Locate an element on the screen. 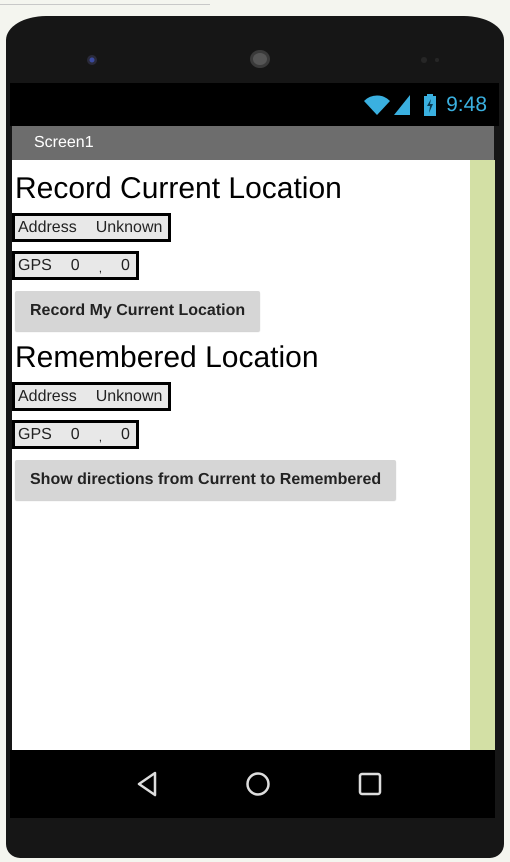 Image resolution: width=510 pixels, height=862 pixels. signal-icon is located at coordinates (402, 104).